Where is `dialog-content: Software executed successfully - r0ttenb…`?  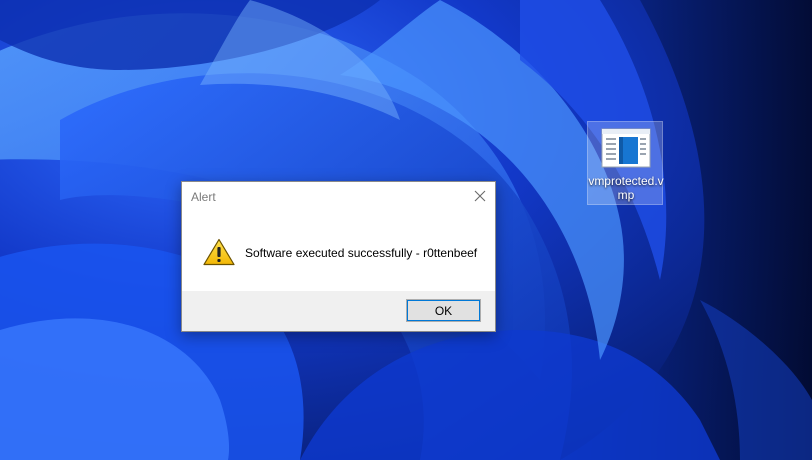 dialog-content: Software executed successfully - r0ttenb… is located at coordinates (338, 252).